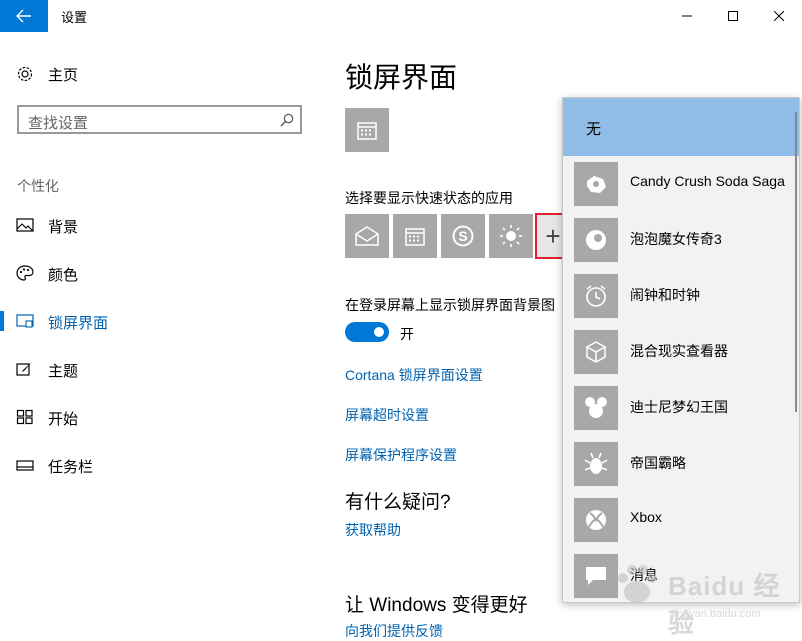  I want to click on back-button, so click(24, 16).